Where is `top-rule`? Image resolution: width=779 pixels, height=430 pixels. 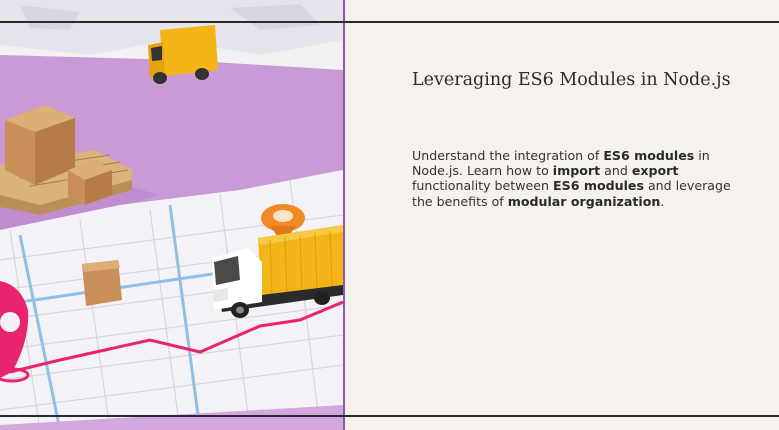 top-rule is located at coordinates (389, 22).